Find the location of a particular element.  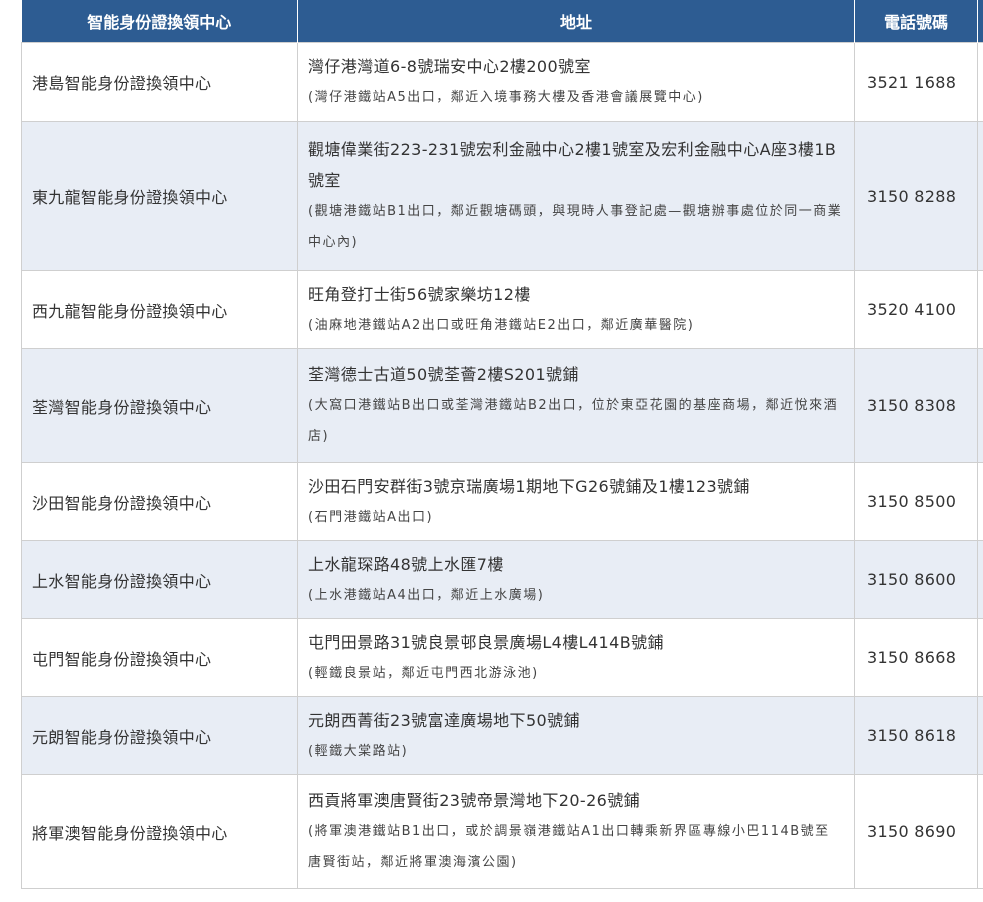

center-name: 東九龍智能身份證換領中心 is located at coordinates (159, 196).